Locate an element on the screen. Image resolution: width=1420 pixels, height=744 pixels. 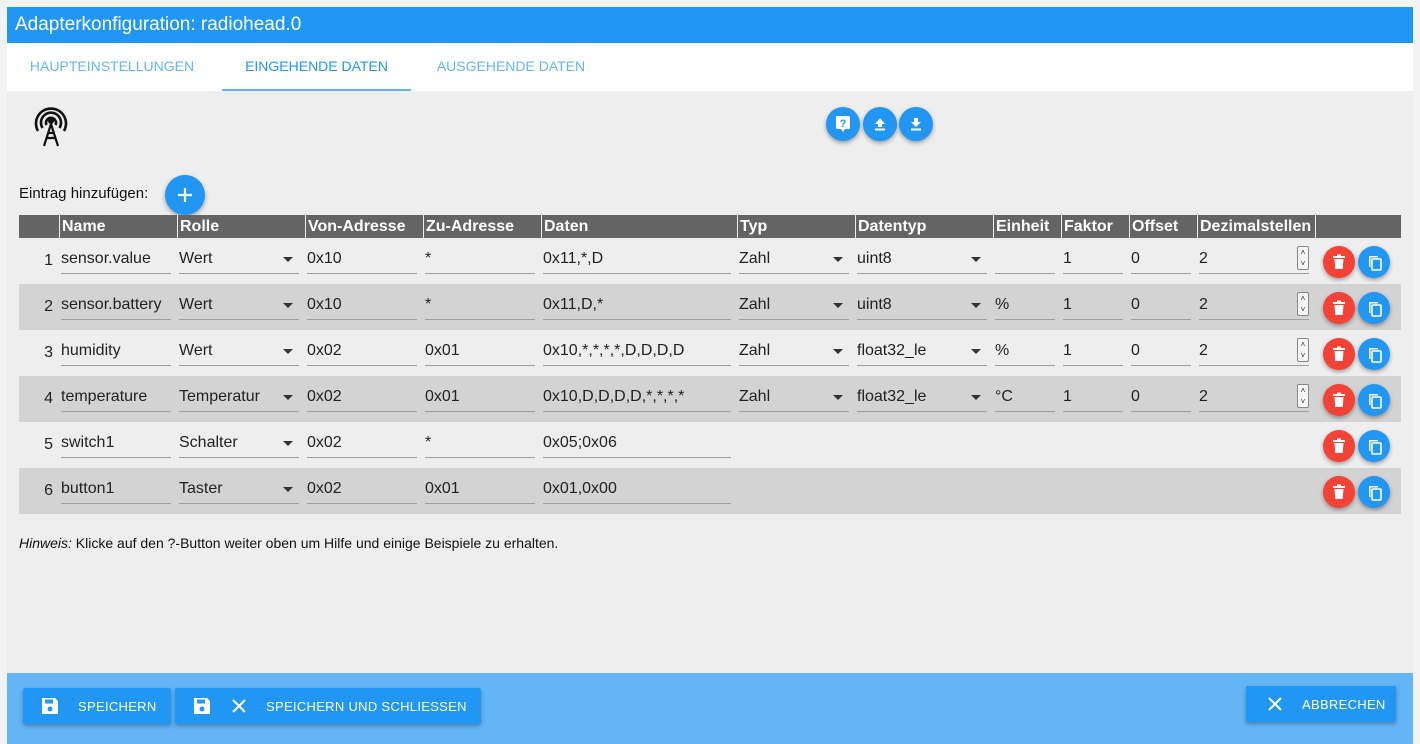
daten-input: 0x11,D,* is located at coordinates (637, 305).